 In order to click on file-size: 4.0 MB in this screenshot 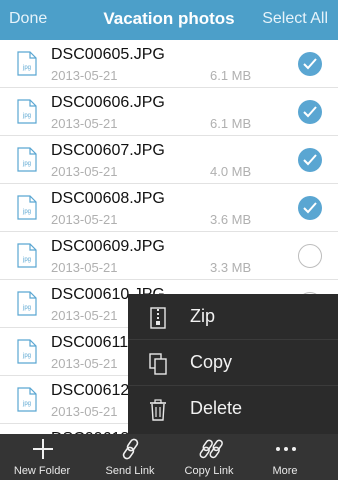, I will do `click(231, 171)`.